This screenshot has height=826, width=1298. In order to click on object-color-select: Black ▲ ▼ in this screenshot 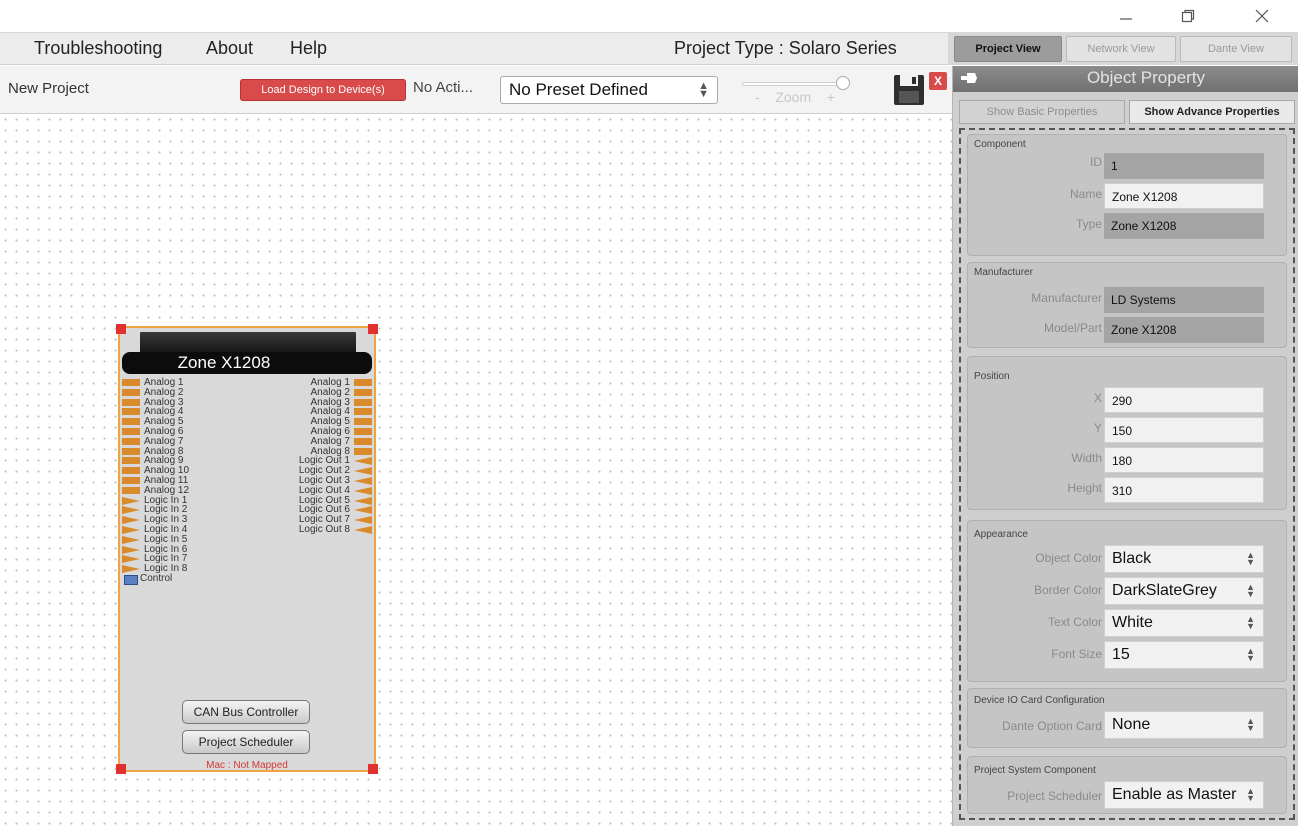, I will do `click(1184, 559)`.